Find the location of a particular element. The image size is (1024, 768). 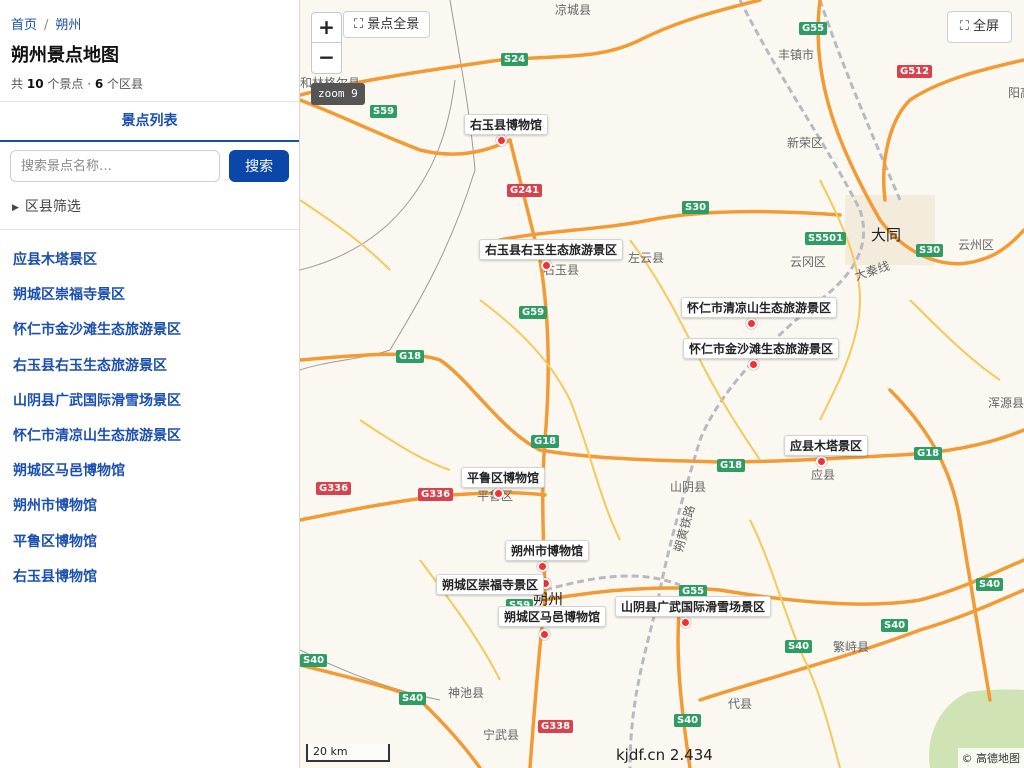

marker-label: 平鲁区博物馆 is located at coordinates (503, 477).